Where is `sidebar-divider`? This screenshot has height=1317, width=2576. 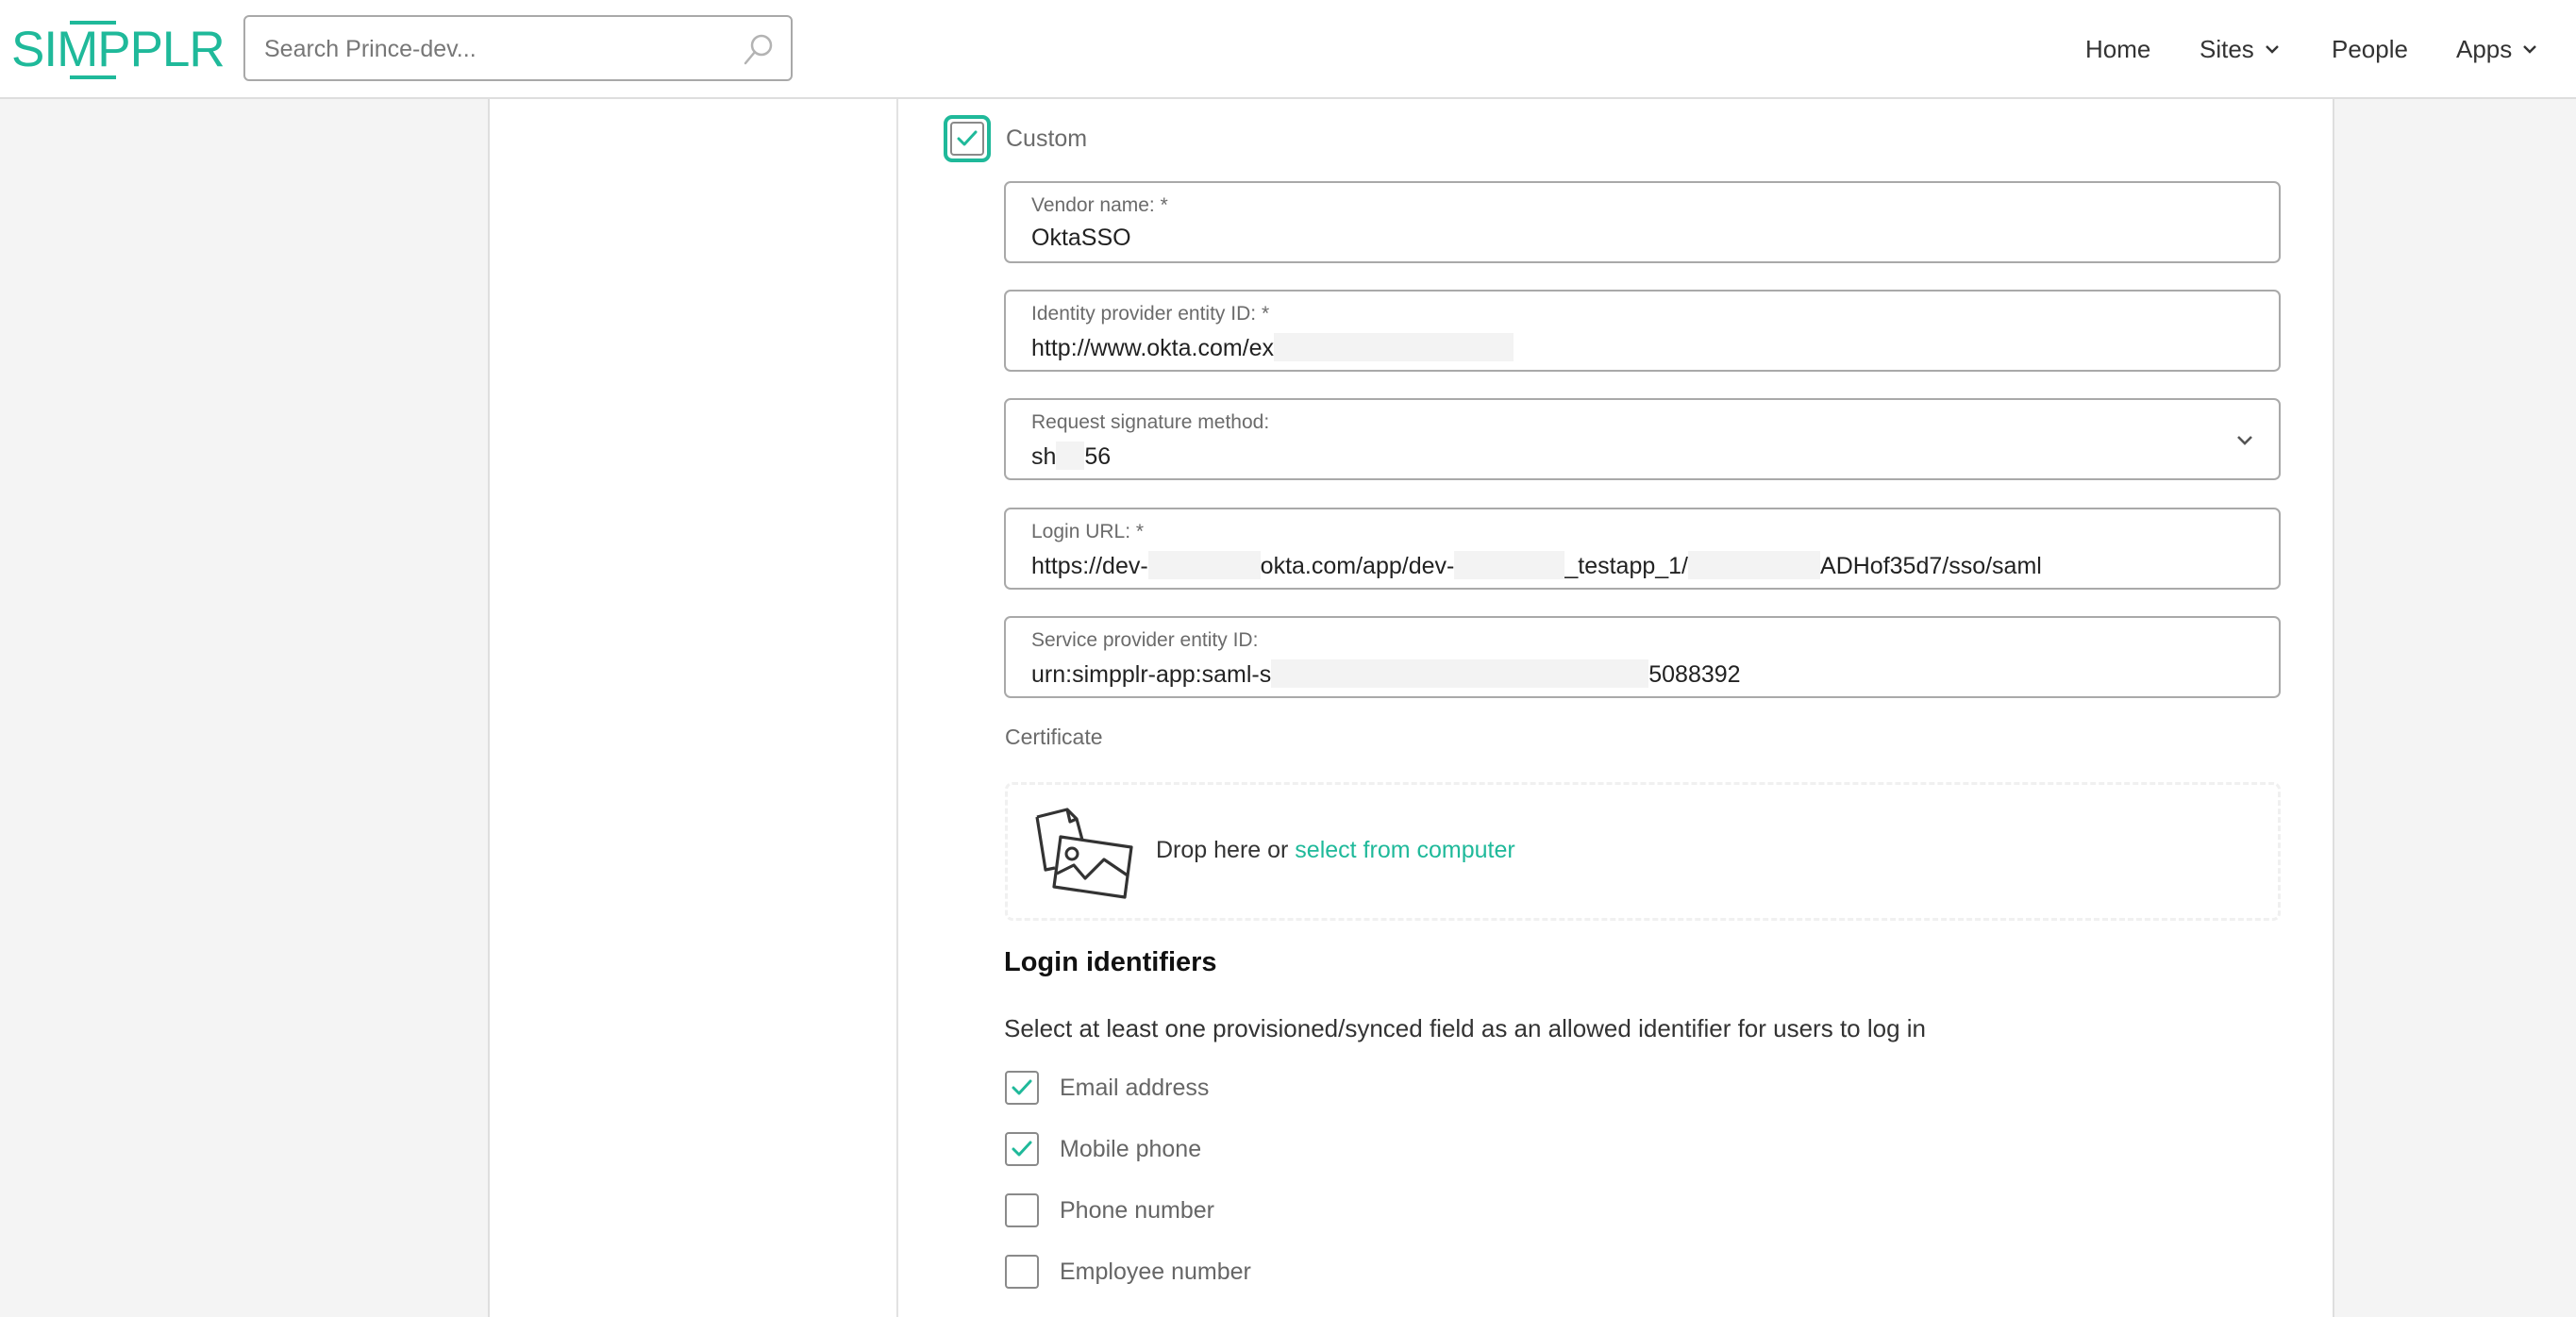
sidebar-divider is located at coordinates (897, 708).